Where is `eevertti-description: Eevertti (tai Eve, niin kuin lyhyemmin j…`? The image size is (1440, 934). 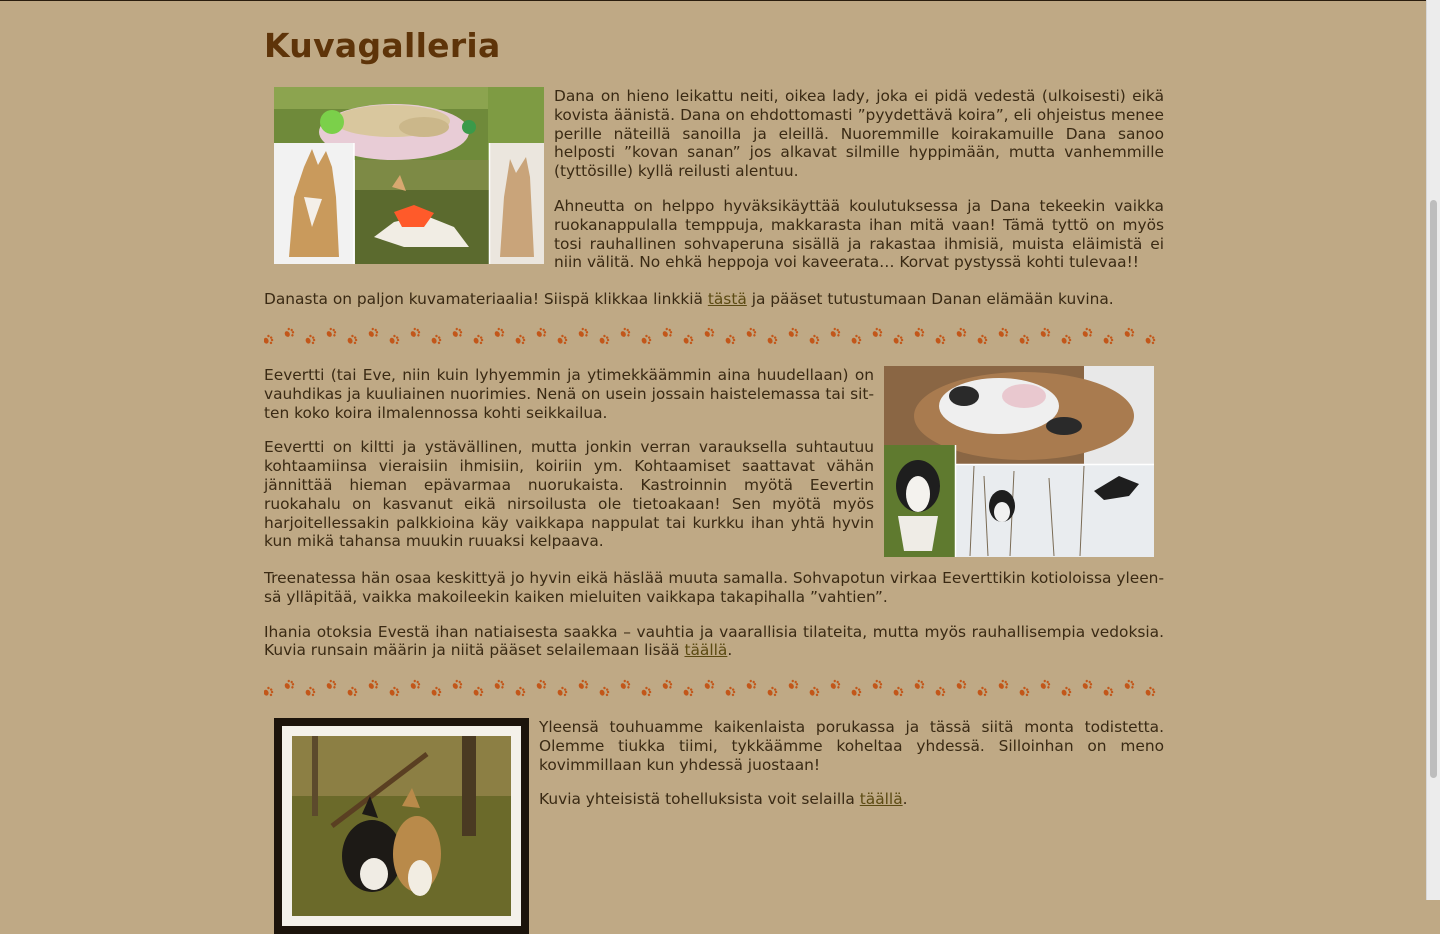
eevertti-description: Eevertti (tai Eve, niin kuin lyhyemmin j… is located at coordinates (569, 458).